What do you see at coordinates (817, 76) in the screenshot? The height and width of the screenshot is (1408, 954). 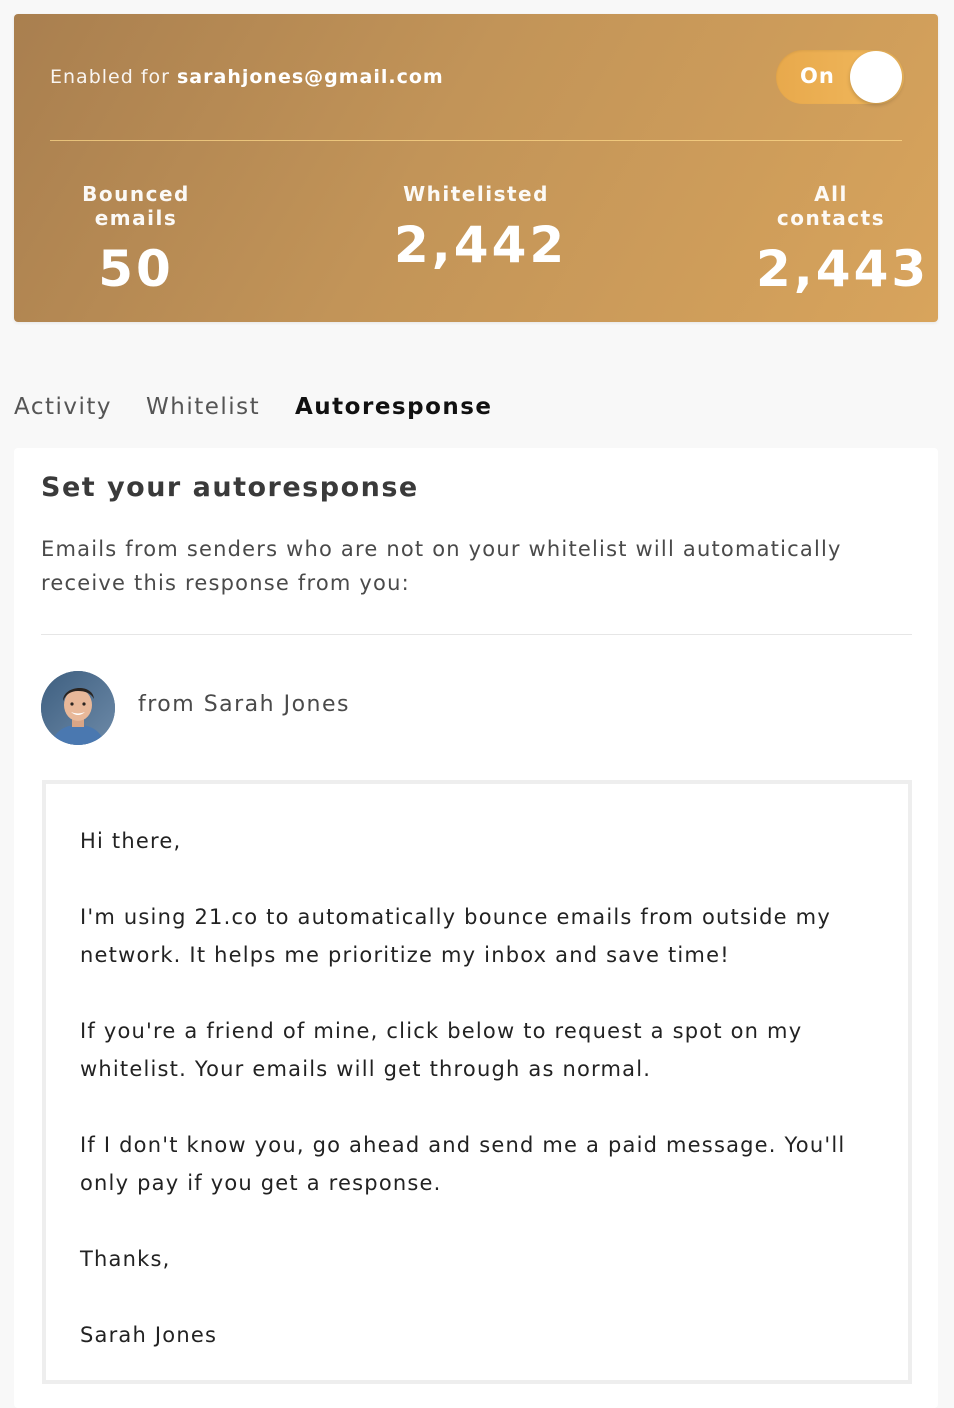 I see `toggle-label: On` at bounding box center [817, 76].